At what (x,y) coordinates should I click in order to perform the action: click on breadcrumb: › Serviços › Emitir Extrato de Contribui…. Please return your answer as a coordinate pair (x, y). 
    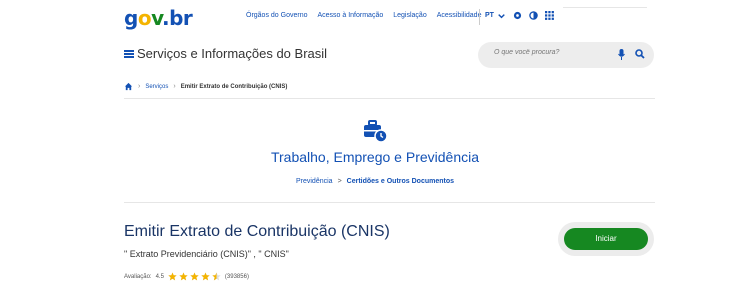
    Looking at the image, I should click on (205, 86).